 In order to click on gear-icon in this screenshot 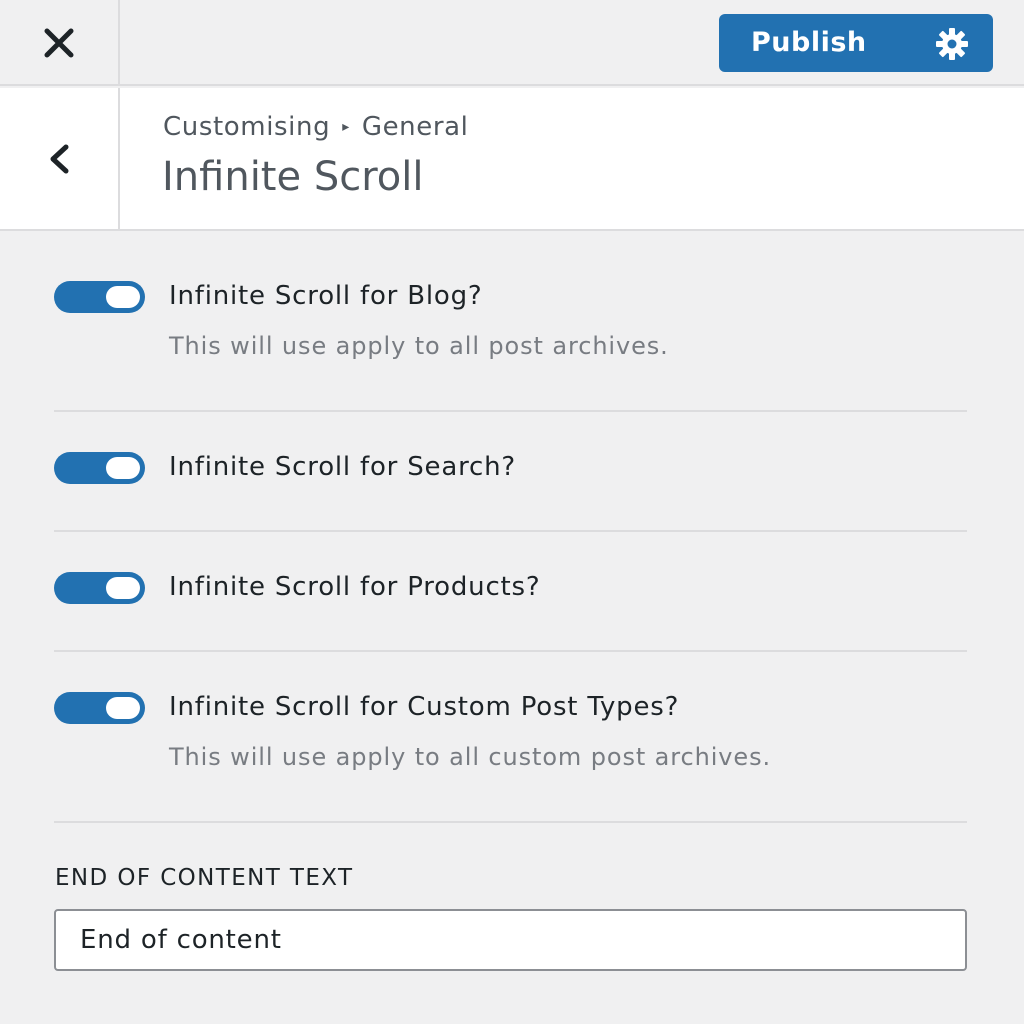, I will do `click(952, 44)`.